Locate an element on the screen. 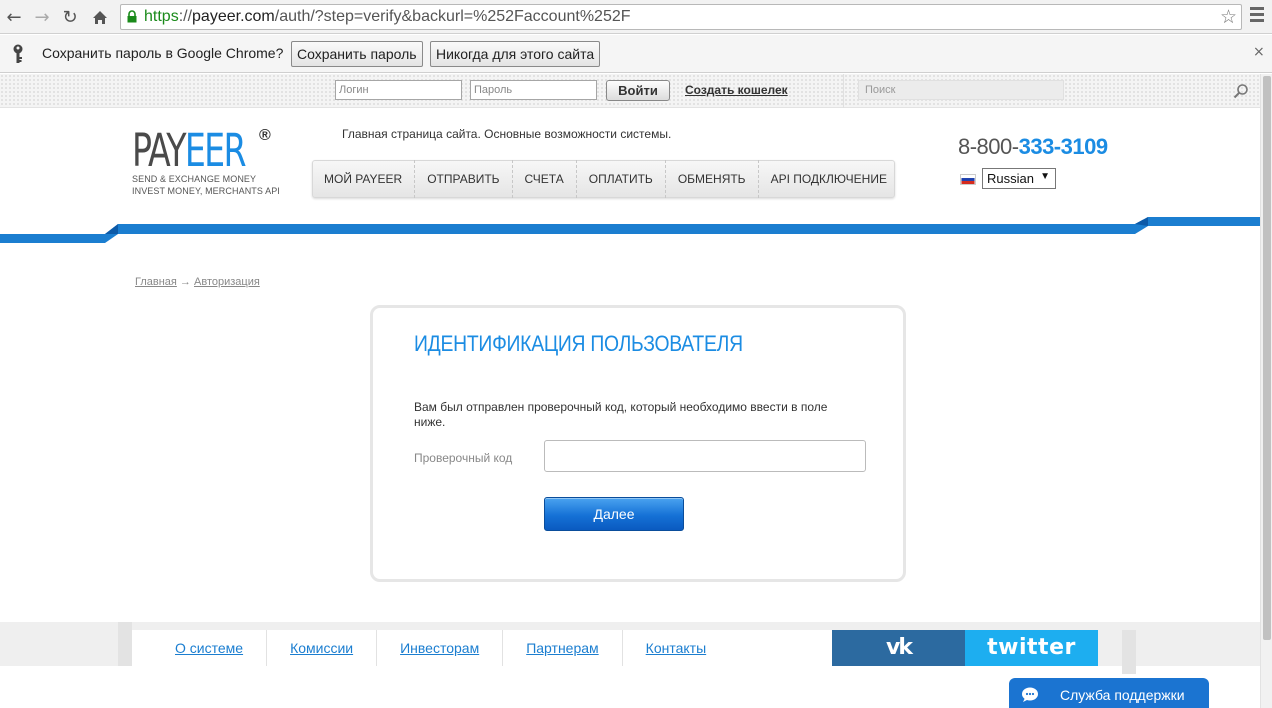 This screenshot has width=1272, height=708. lock-icon is located at coordinates (132, 16).